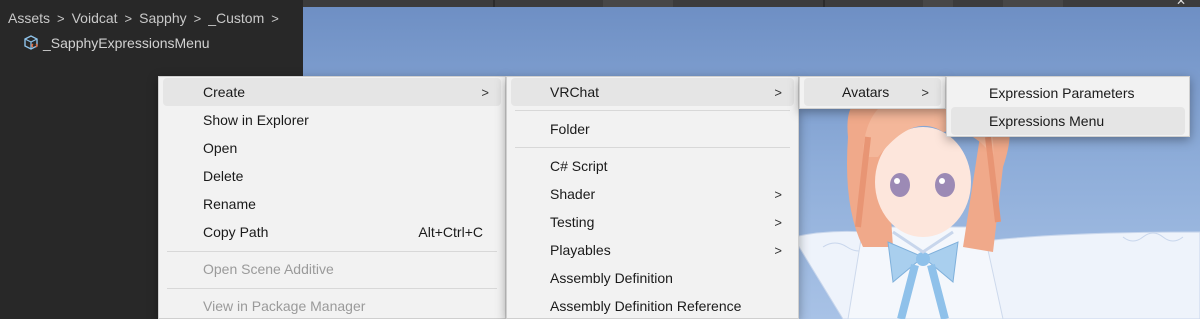 The height and width of the screenshot is (319, 1200). What do you see at coordinates (1047, 121) in the screenshot?
I see `menu-item-label: Expressions Menu` at bounding box center [1047, 121].